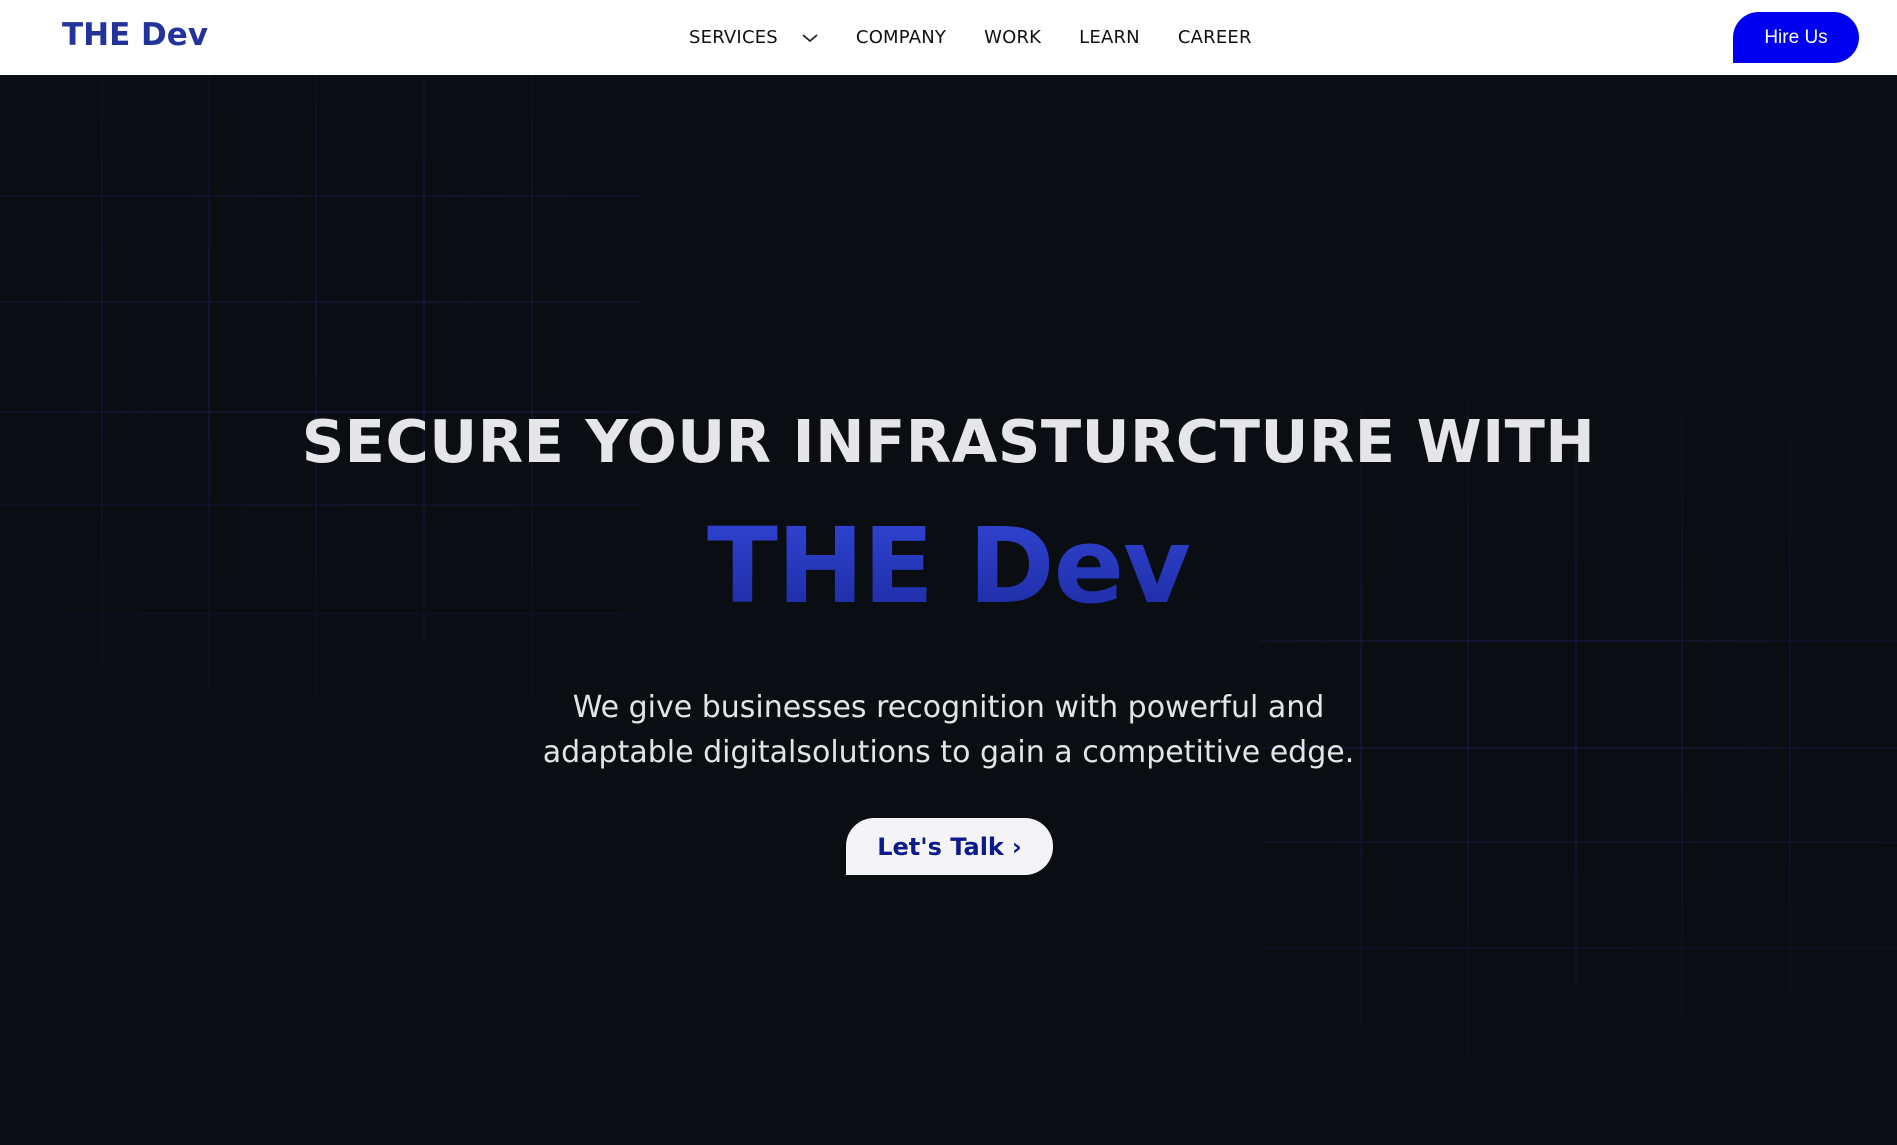  I want to click on nav-item-career: CAREER, so click(1215, 37).